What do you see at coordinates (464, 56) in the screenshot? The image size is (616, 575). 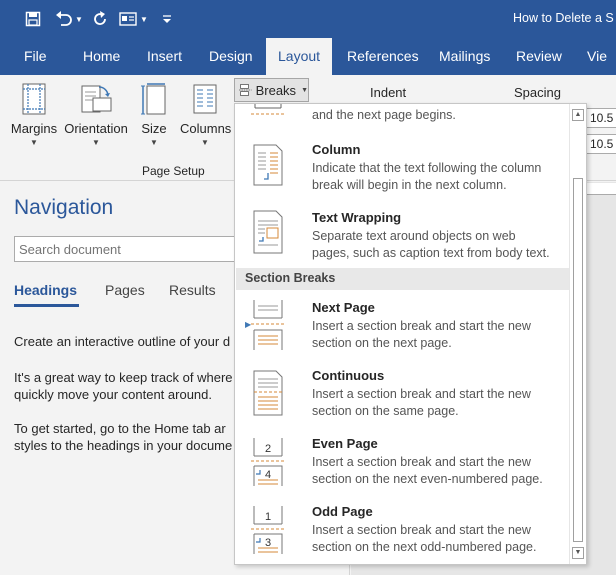 I see `tab-mailings: Mailings` at bounding box center [464, 56].